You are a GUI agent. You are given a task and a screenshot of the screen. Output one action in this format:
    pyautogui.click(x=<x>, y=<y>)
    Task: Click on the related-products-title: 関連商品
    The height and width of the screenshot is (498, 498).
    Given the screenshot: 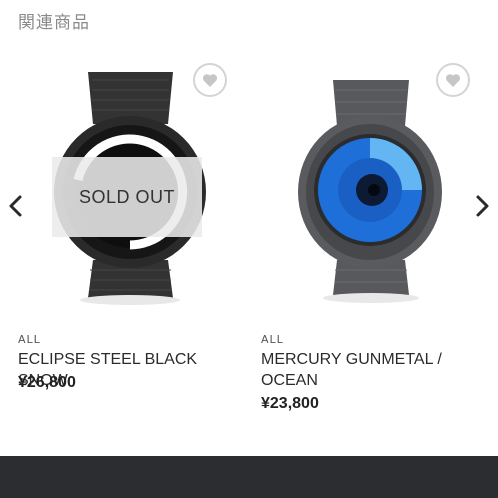 What is the action you would take?
    pyautogui.click(x=54, y=23)
    